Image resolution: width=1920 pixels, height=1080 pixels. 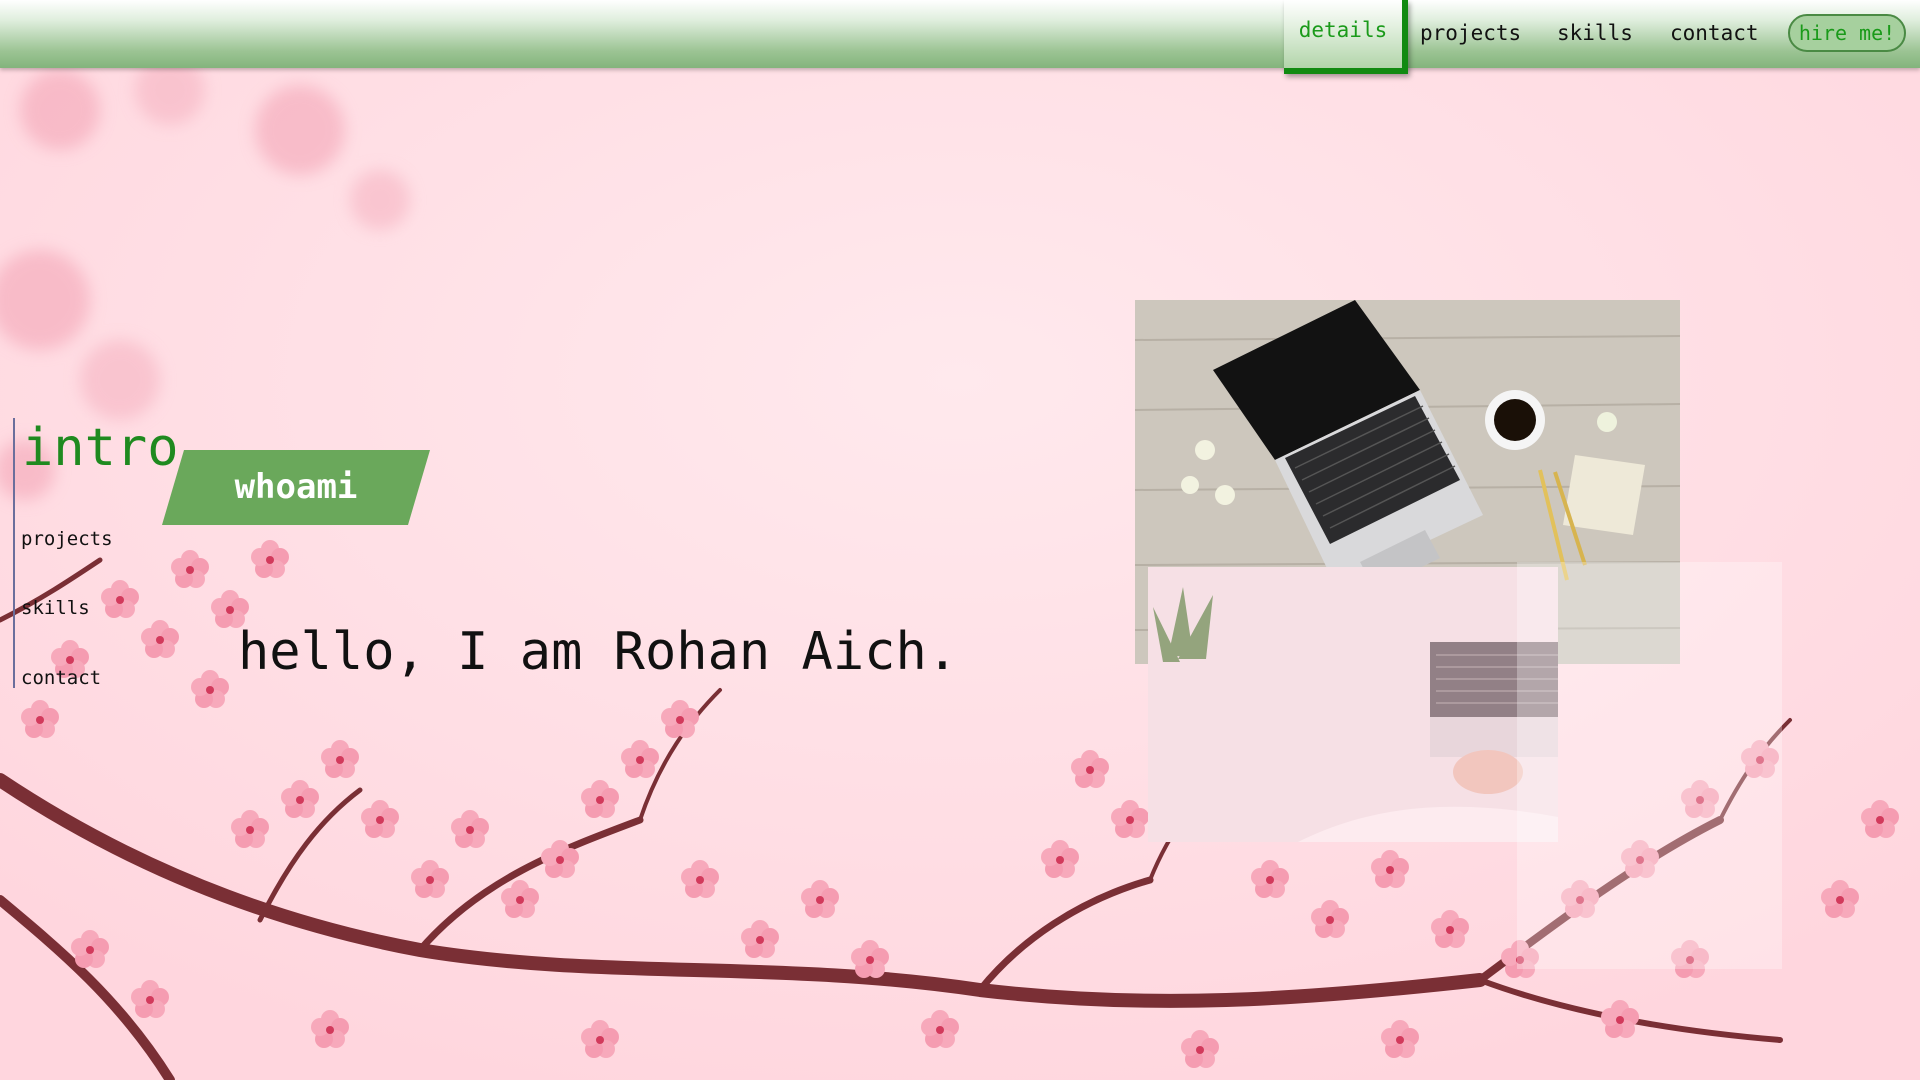 I want to click on nav-link-contact: contact, so click(x=1714, y=34).